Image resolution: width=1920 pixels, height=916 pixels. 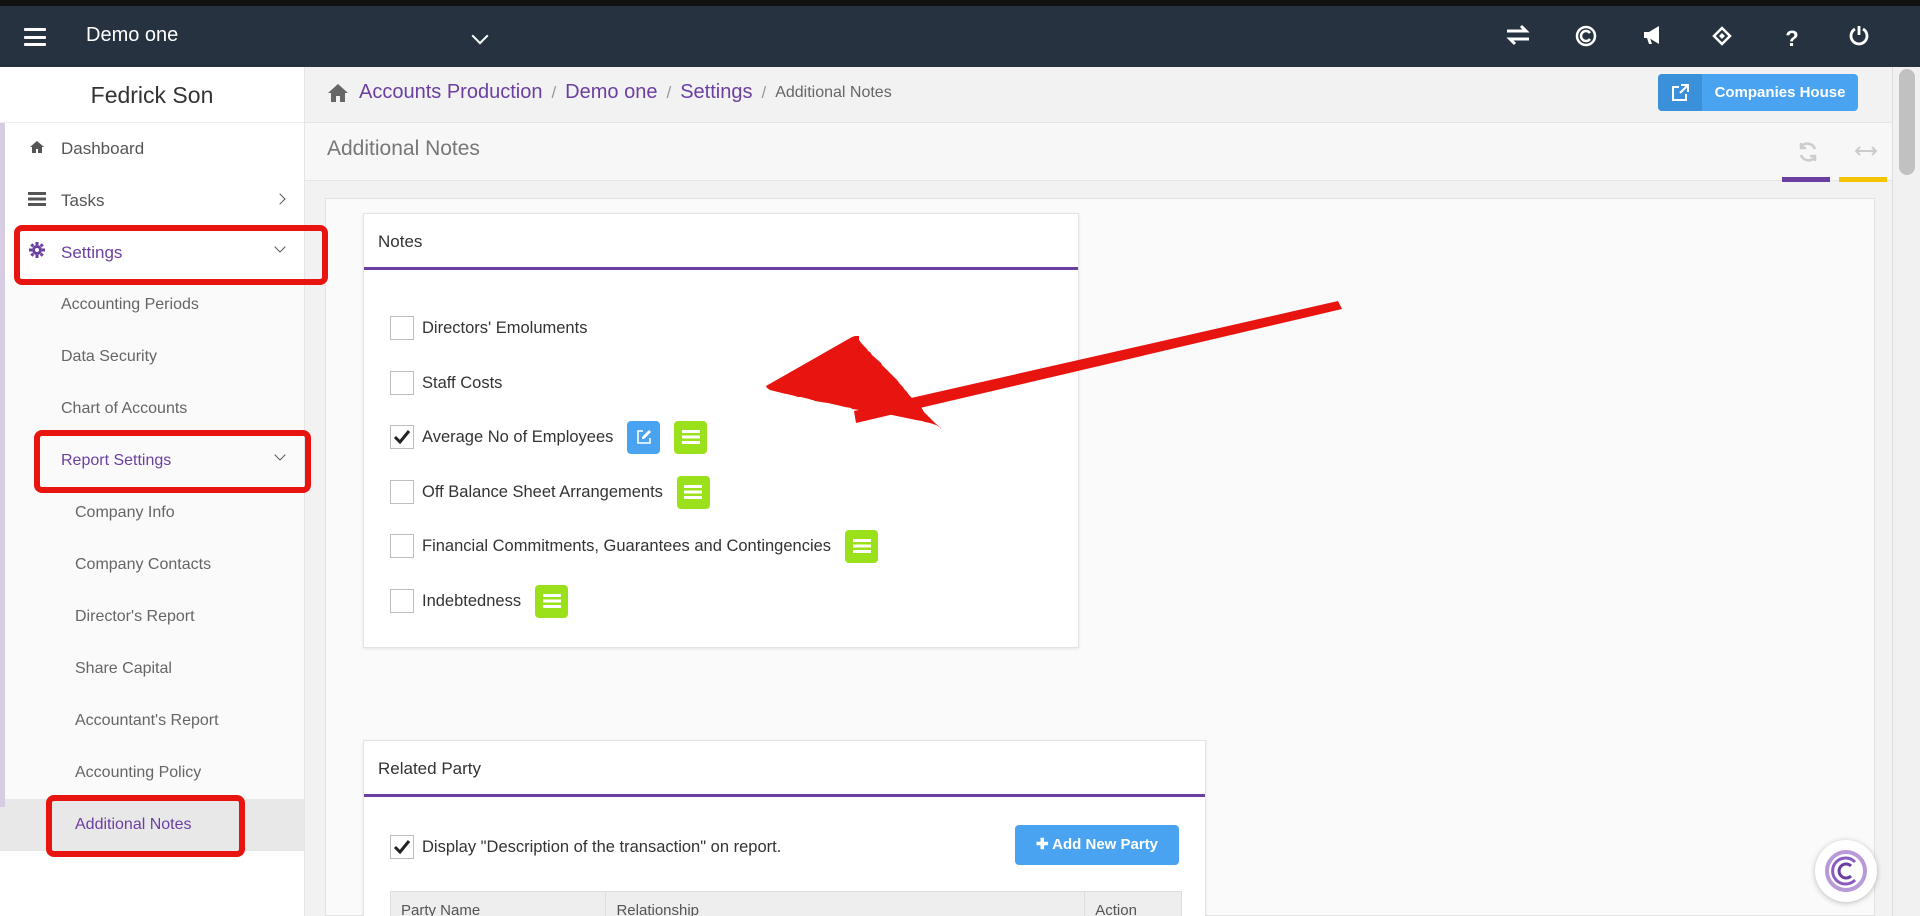 I want to click on add-new-party-button: ✚ Add New Party, so click(x=1097, y=845).